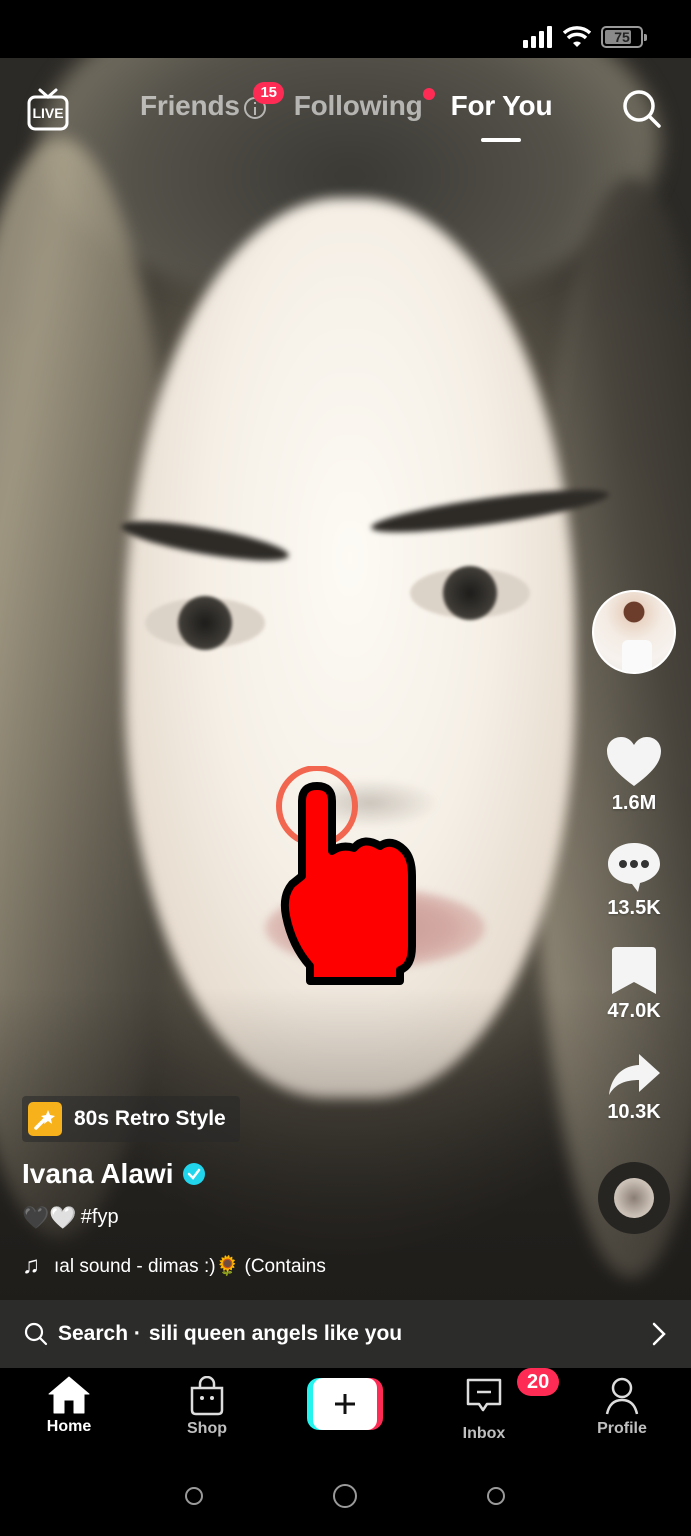  Describe the element at coordinates (100, 1217) in the screenshot. I see `caption-hashtag: #fyp` at that location.